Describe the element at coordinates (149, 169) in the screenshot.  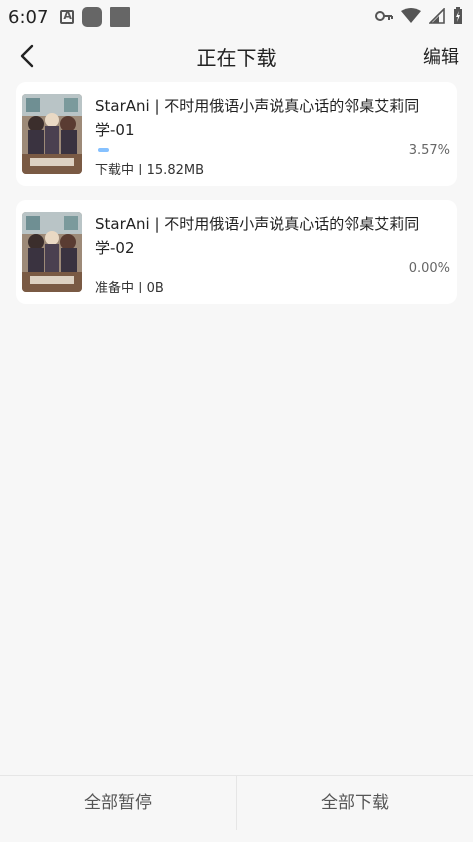
I see `download-status: 下载中 | 15.82MB` at that location.